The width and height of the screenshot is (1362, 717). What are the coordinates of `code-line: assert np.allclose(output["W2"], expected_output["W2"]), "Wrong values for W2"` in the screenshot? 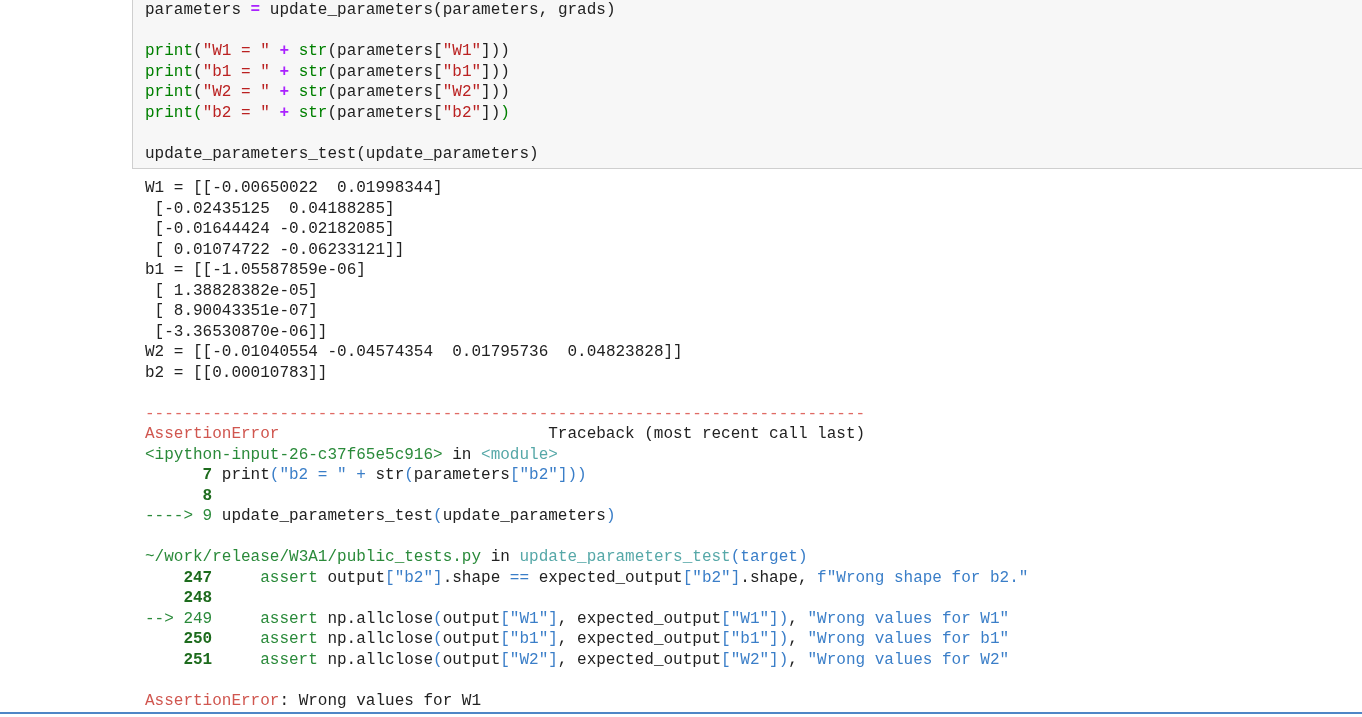 It's located at (634, 659).